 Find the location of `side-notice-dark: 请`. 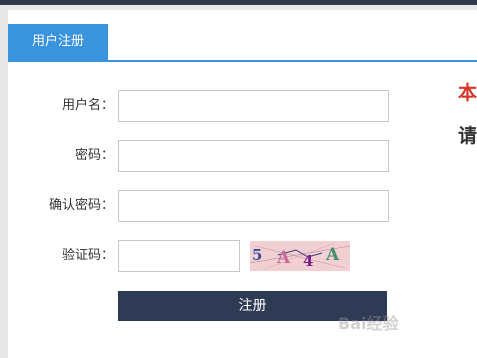

side-notice-dark: 请 is located at coordinates (467, 136).